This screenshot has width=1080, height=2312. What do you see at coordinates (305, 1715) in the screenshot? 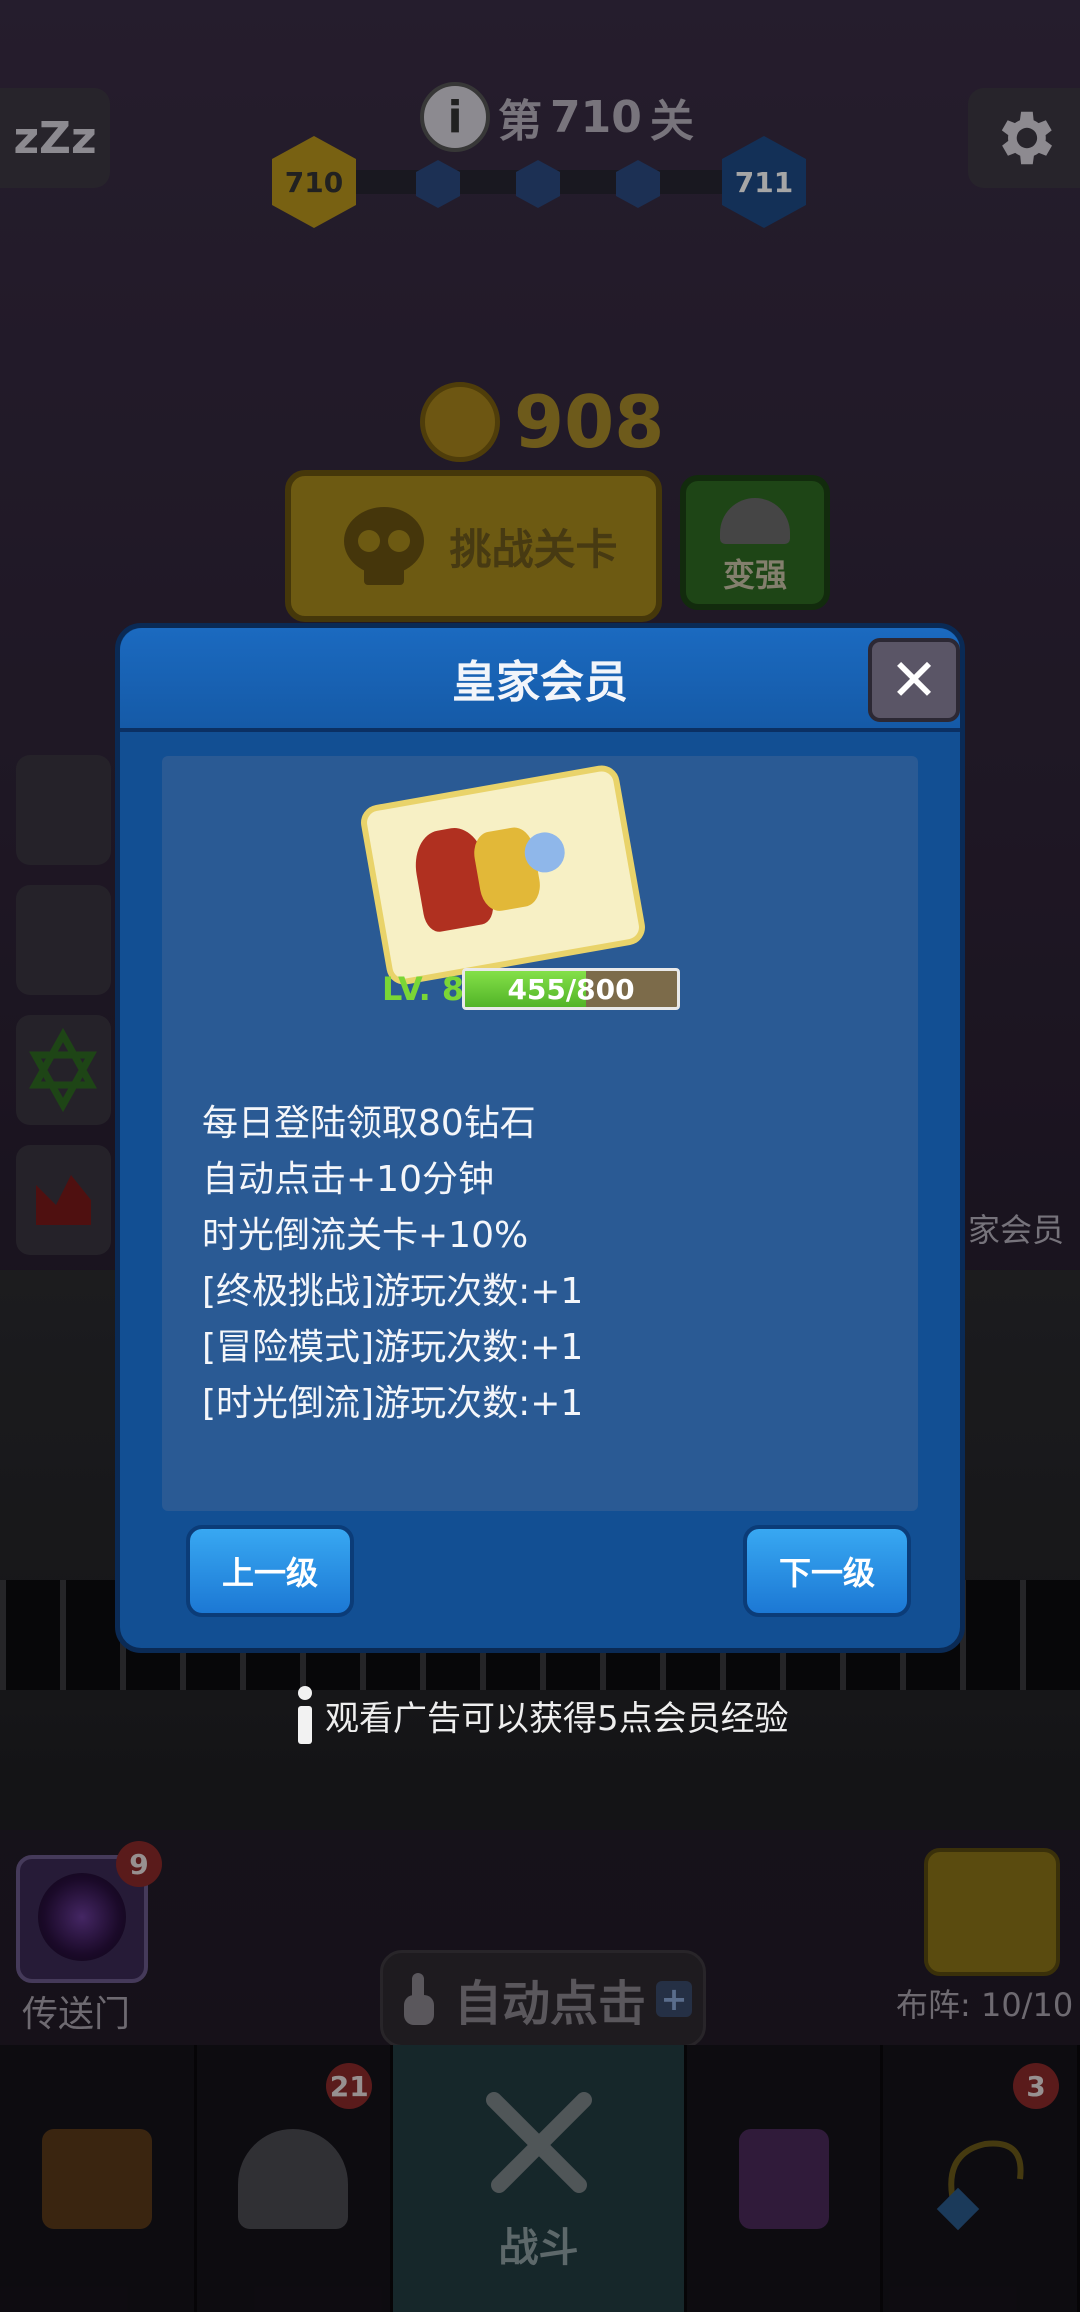
I see `info-icon` at bounding box center [305, 1715].